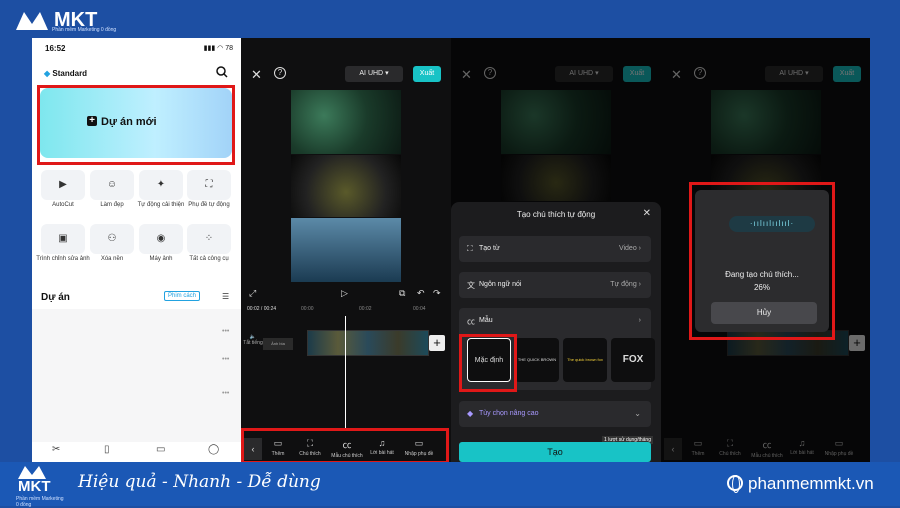 The height and width of the screenshot is (508, 900). Describe the element at coordinates (345, 446) in the screenshot. I see `highlight-toolbar` at that location.